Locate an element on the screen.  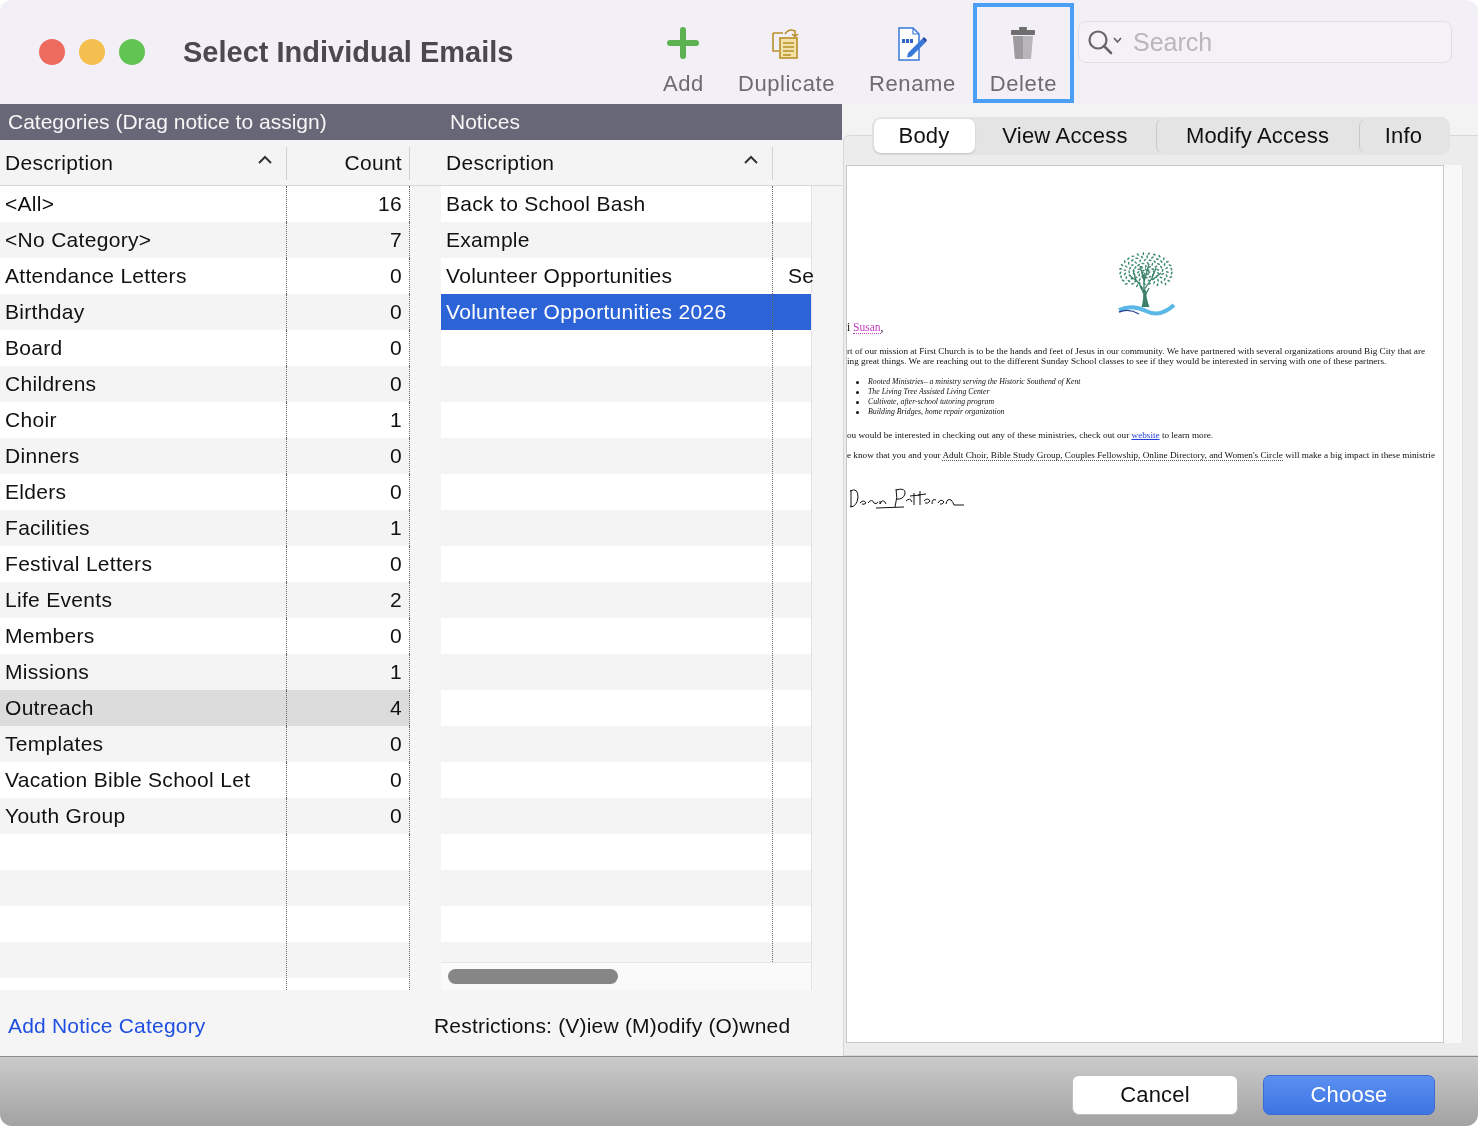
restrictions-text: Restrictions: (V)iew (M)odify (O)wned is located at coordinates (612, 1026).